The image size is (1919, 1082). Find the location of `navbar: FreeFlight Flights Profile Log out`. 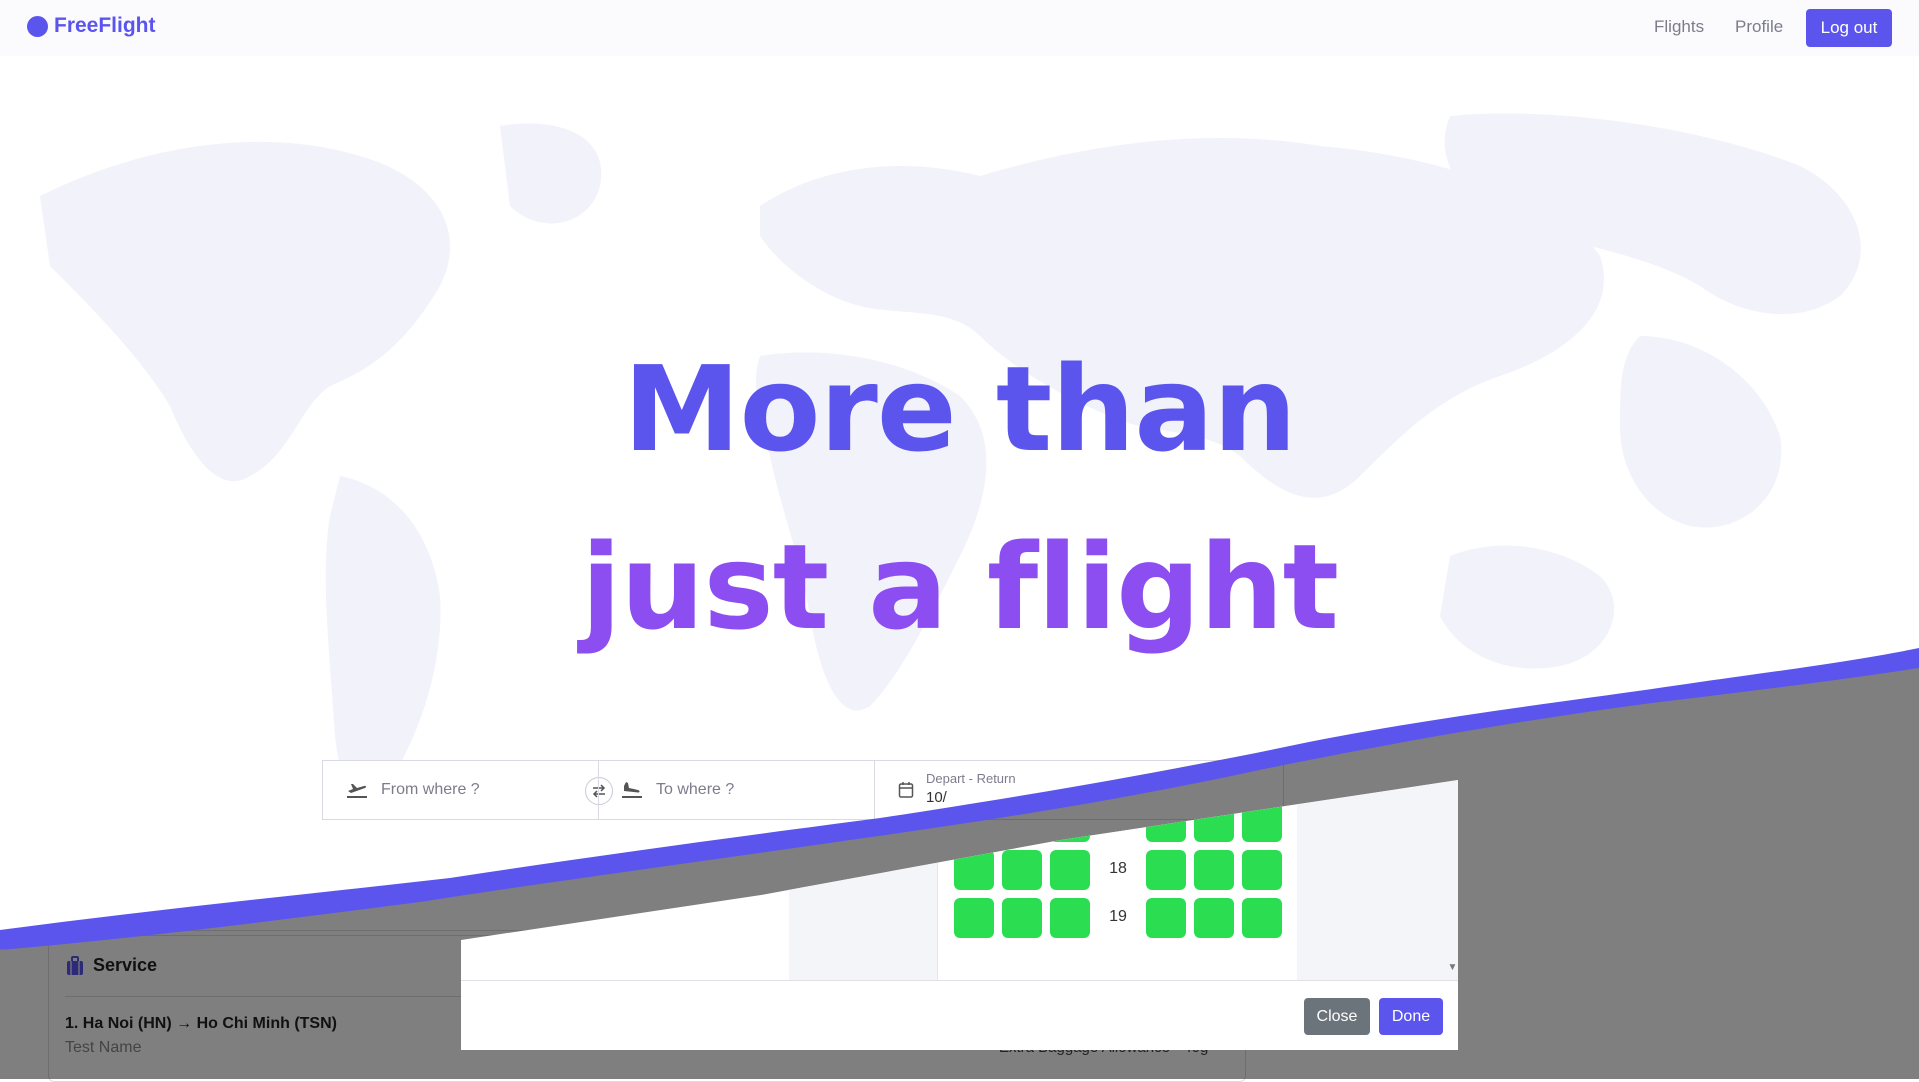

navbar: FreeFlight Flights Profile Log out is located at coordinates (959, 28).